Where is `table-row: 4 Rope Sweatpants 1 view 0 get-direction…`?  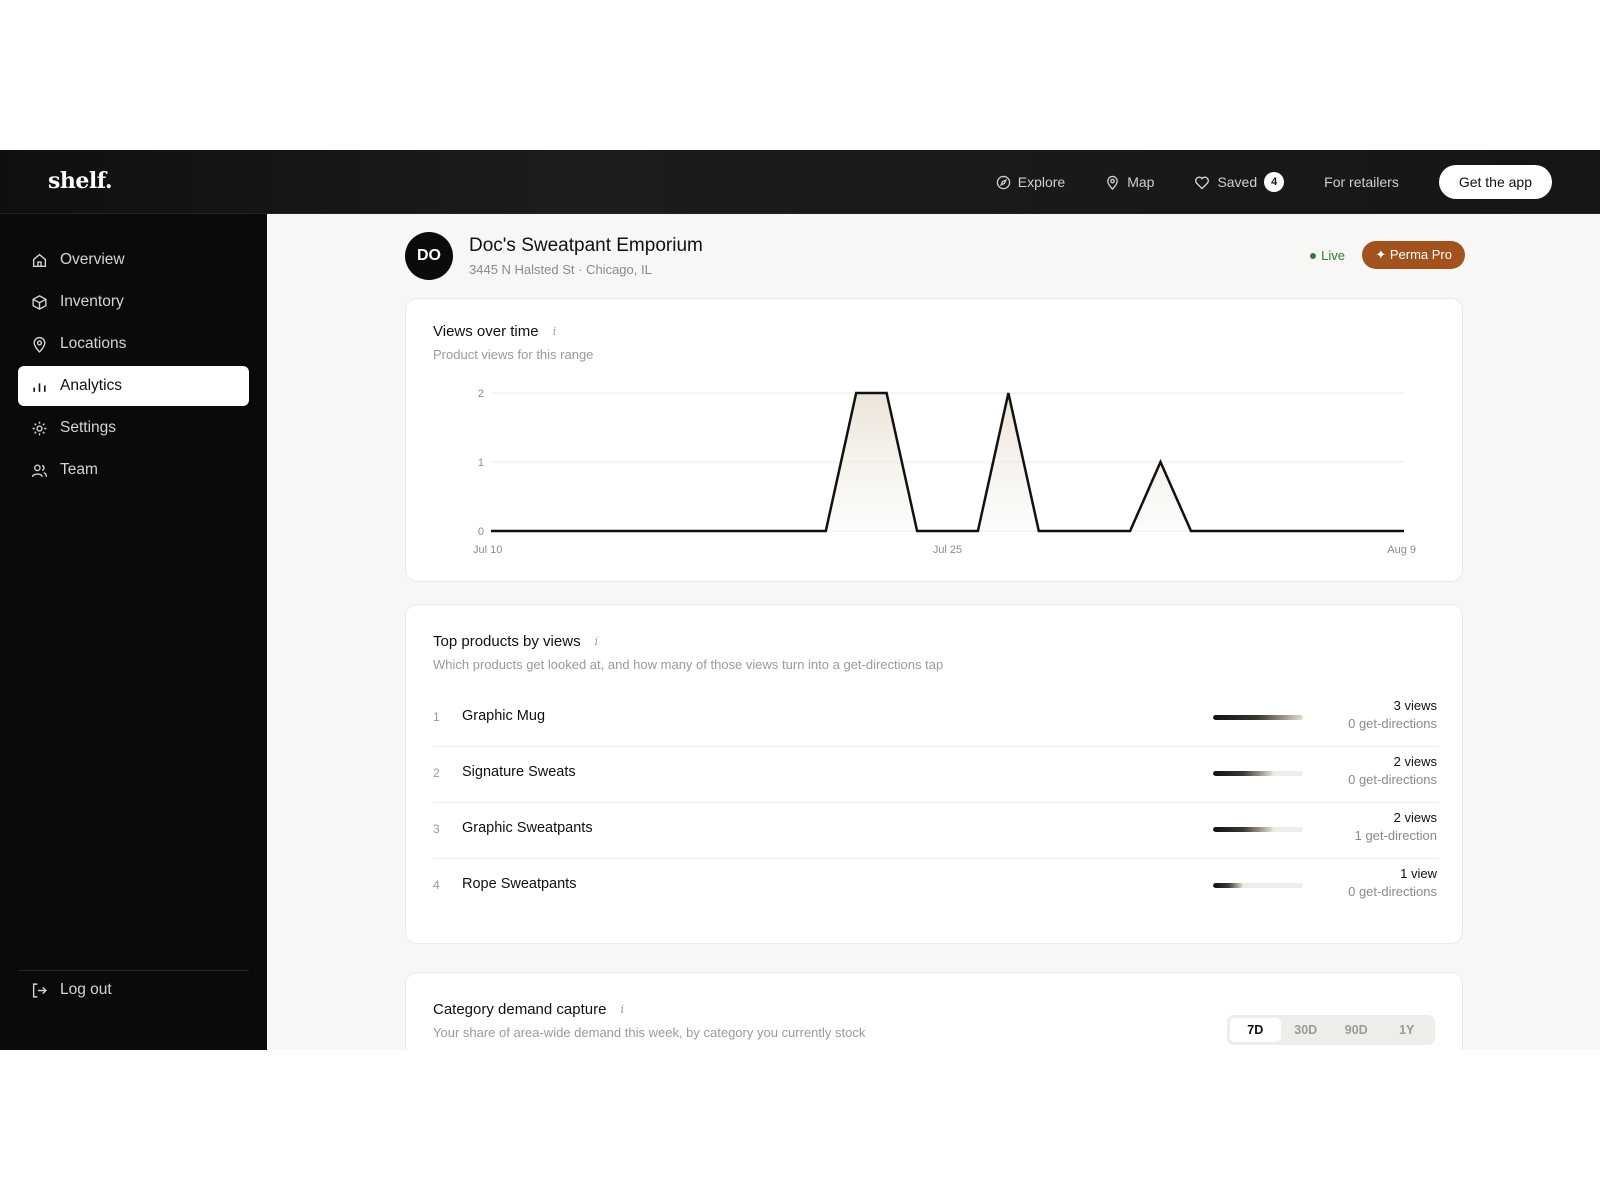 table-row: 4 Rope Sweatpants 1 view 0 get-direction… is located at coordinates (935, 887).